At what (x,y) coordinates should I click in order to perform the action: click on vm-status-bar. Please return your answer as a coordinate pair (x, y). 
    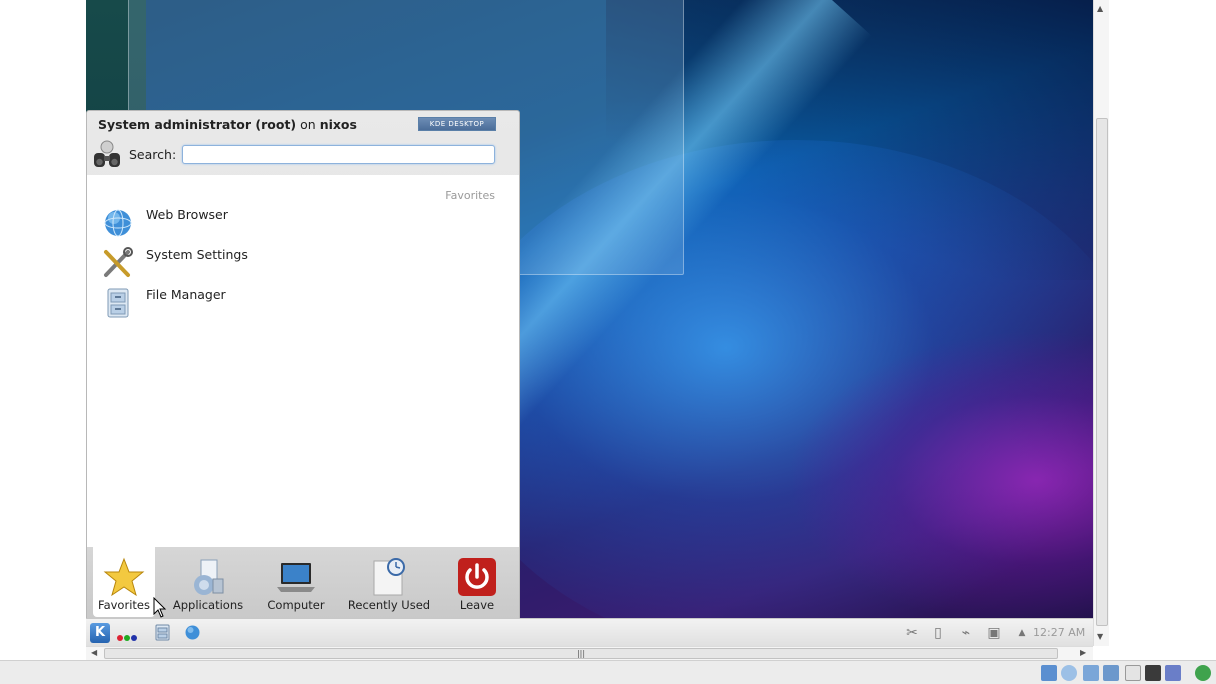
    Looking at the image, I should click on (608, 672).